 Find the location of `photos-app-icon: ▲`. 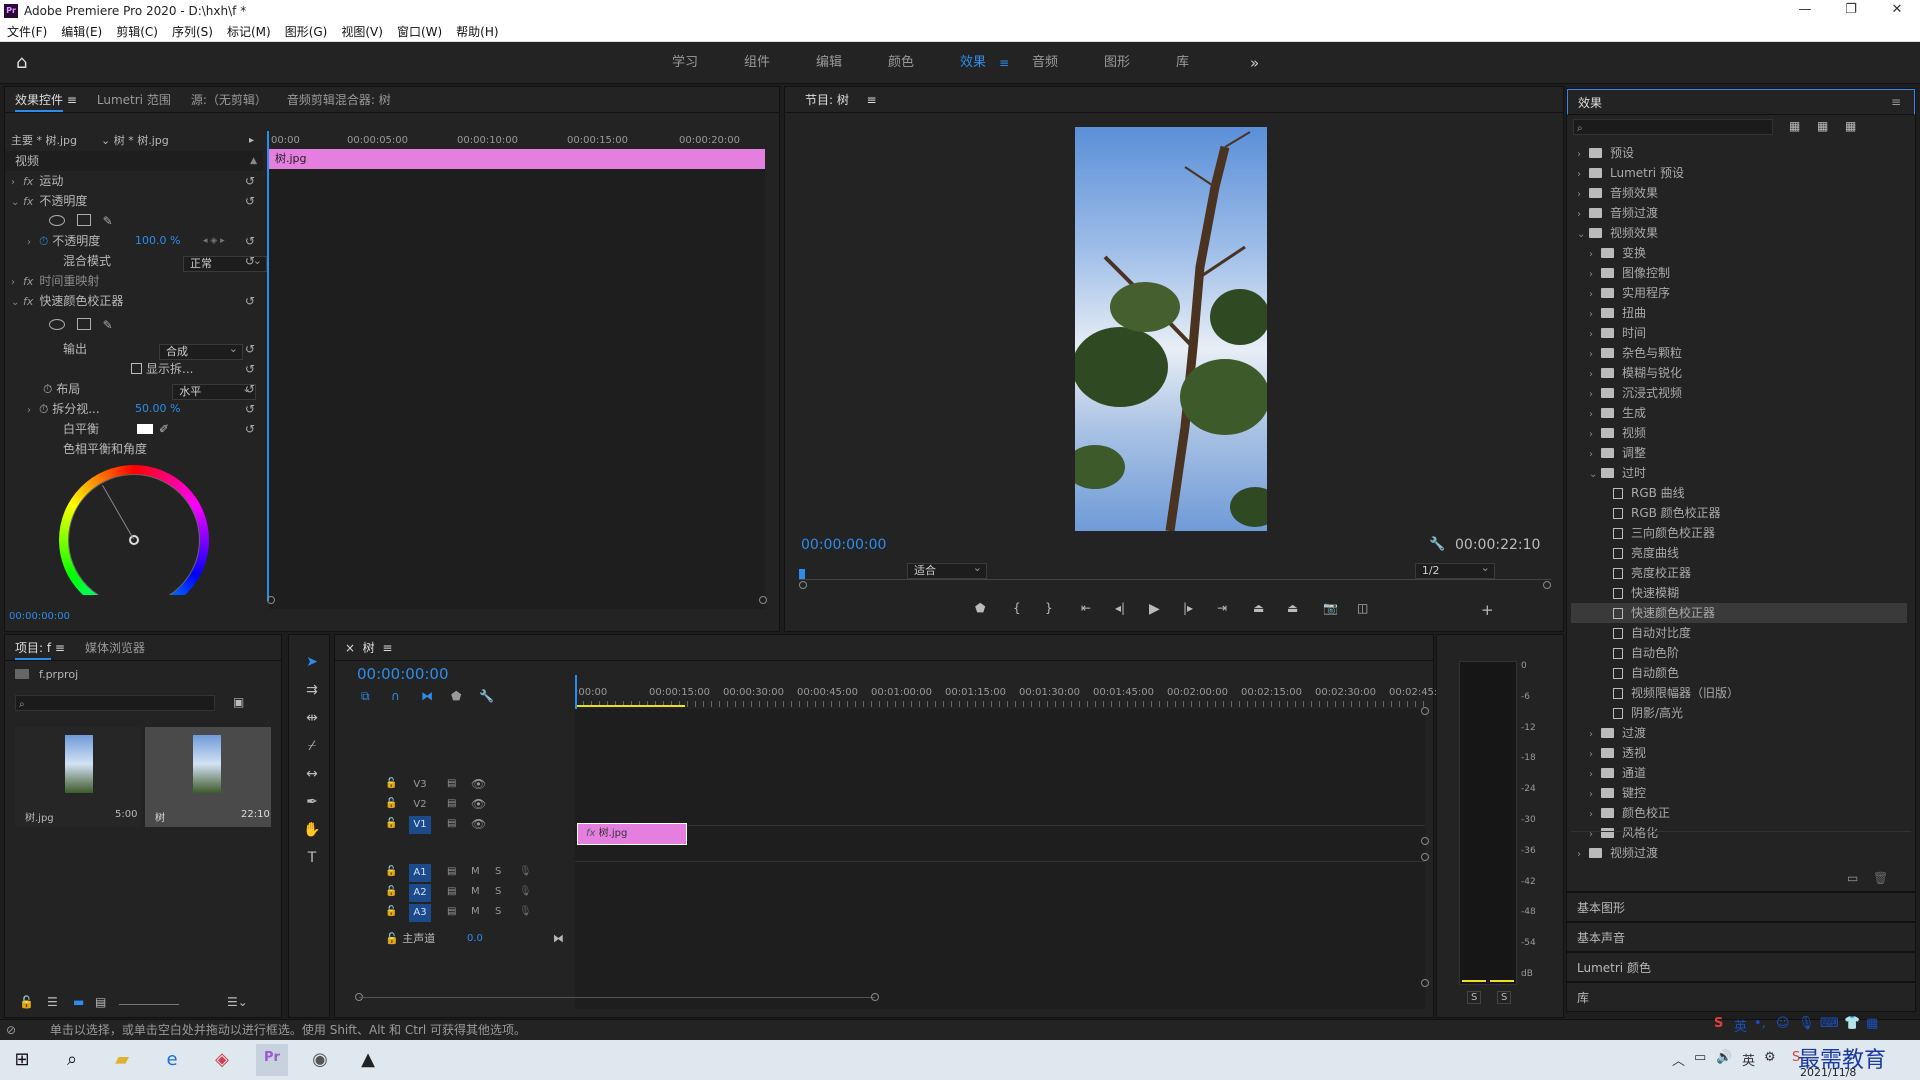

photos-app-icon: ▲ is located at coordinates (368, 1060).